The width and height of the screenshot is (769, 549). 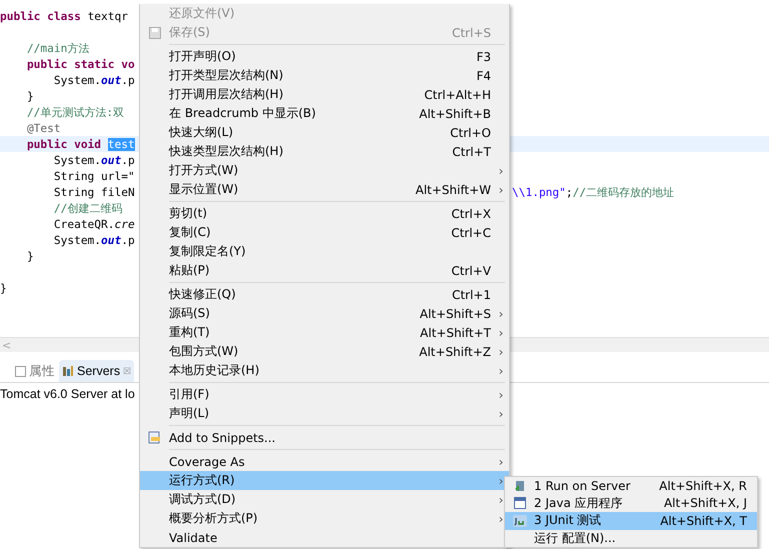 What do you see at coordinates (457, 95) in the screenshot?
I see `shortcut-text: Ctrl+Alt+H` at bounding box center [457, 95].